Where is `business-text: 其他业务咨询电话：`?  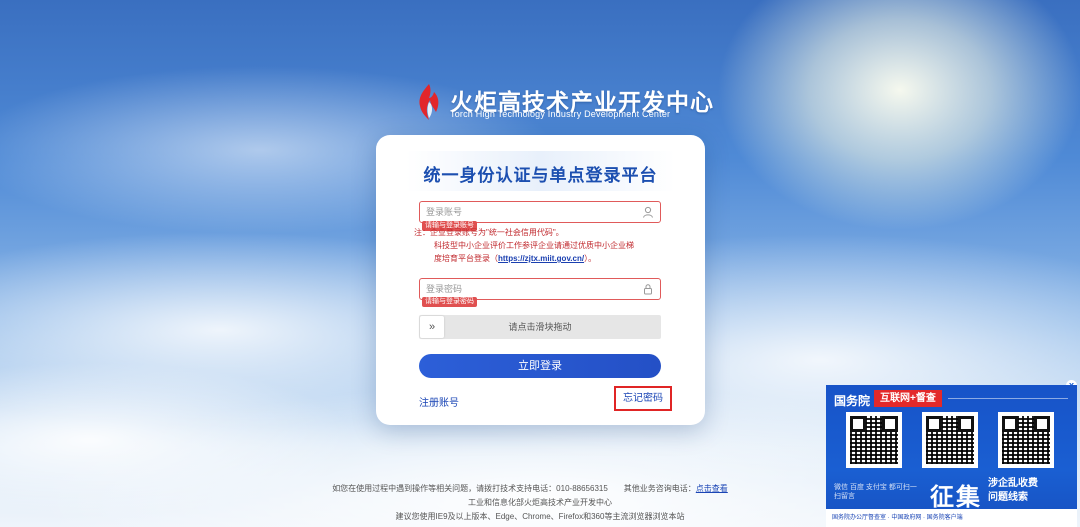
business-text: 其他业务咨询电话： is located at coordinates (659, 488).